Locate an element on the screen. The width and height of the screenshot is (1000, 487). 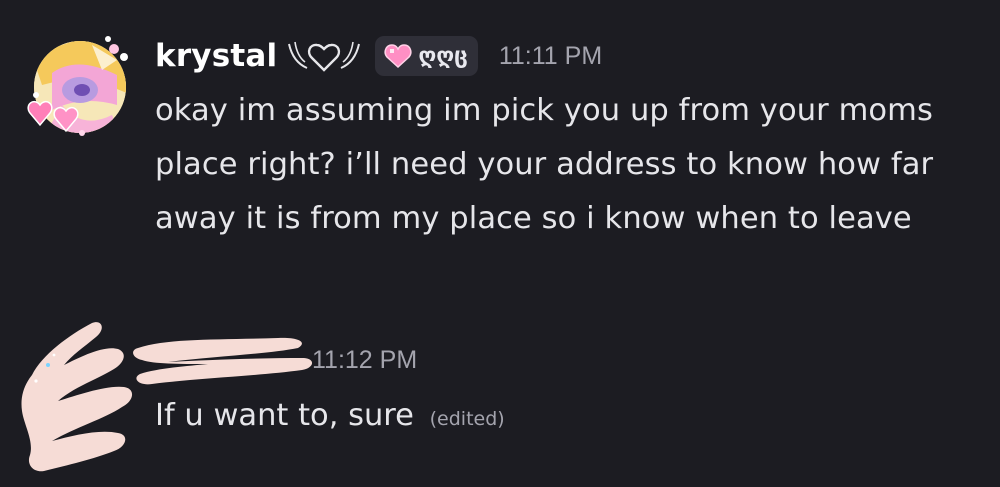
username: krystal is located at coordinates (216, 56).